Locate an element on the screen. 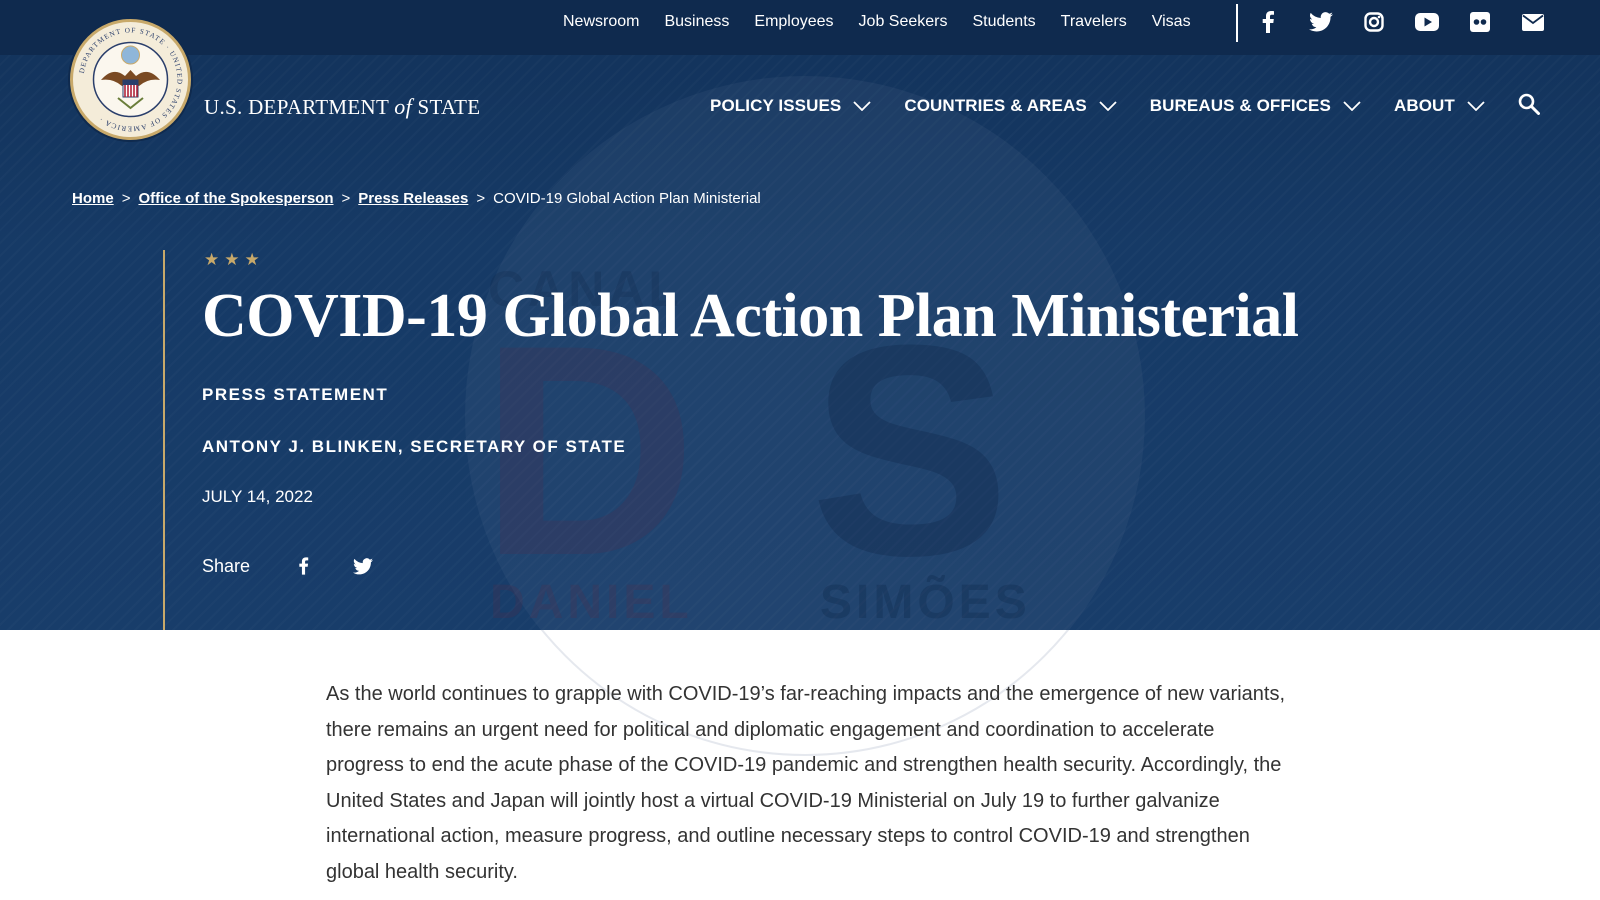  nav-about-label: ABOUT is located at coordinates (1424, 105).